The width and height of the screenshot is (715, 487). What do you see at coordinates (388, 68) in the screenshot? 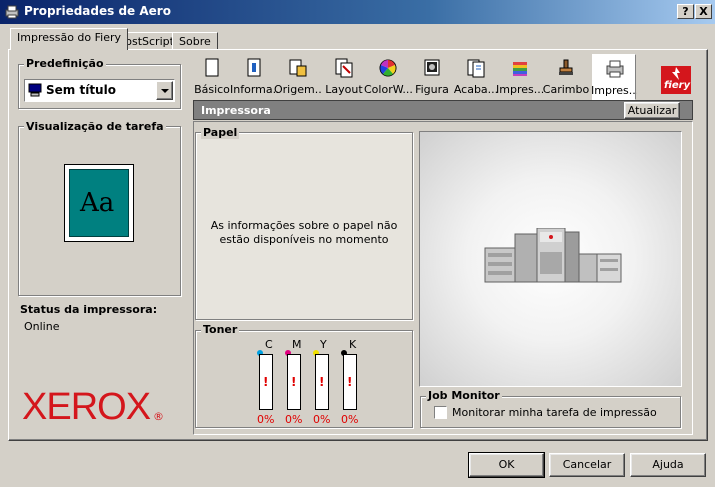
I see `color-wheel-icon` at bounding box center [388, 68].